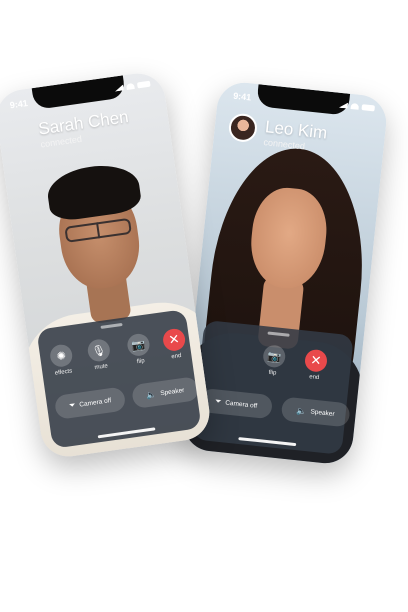 The height and width of the screenshot is (612, 408). Describe the element at coordinates (267, 442) in the screenshot. I see `home-indicator` at that location.